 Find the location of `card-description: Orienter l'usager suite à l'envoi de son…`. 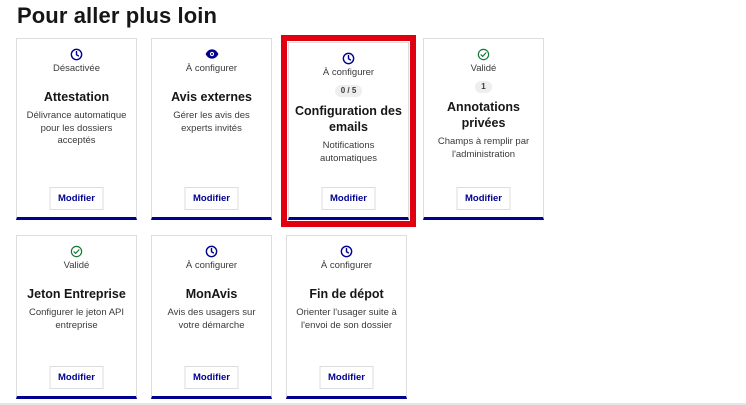

card-description: Orienter l'usager suite à l'envoi de son… is located at coordinates (346, 319).